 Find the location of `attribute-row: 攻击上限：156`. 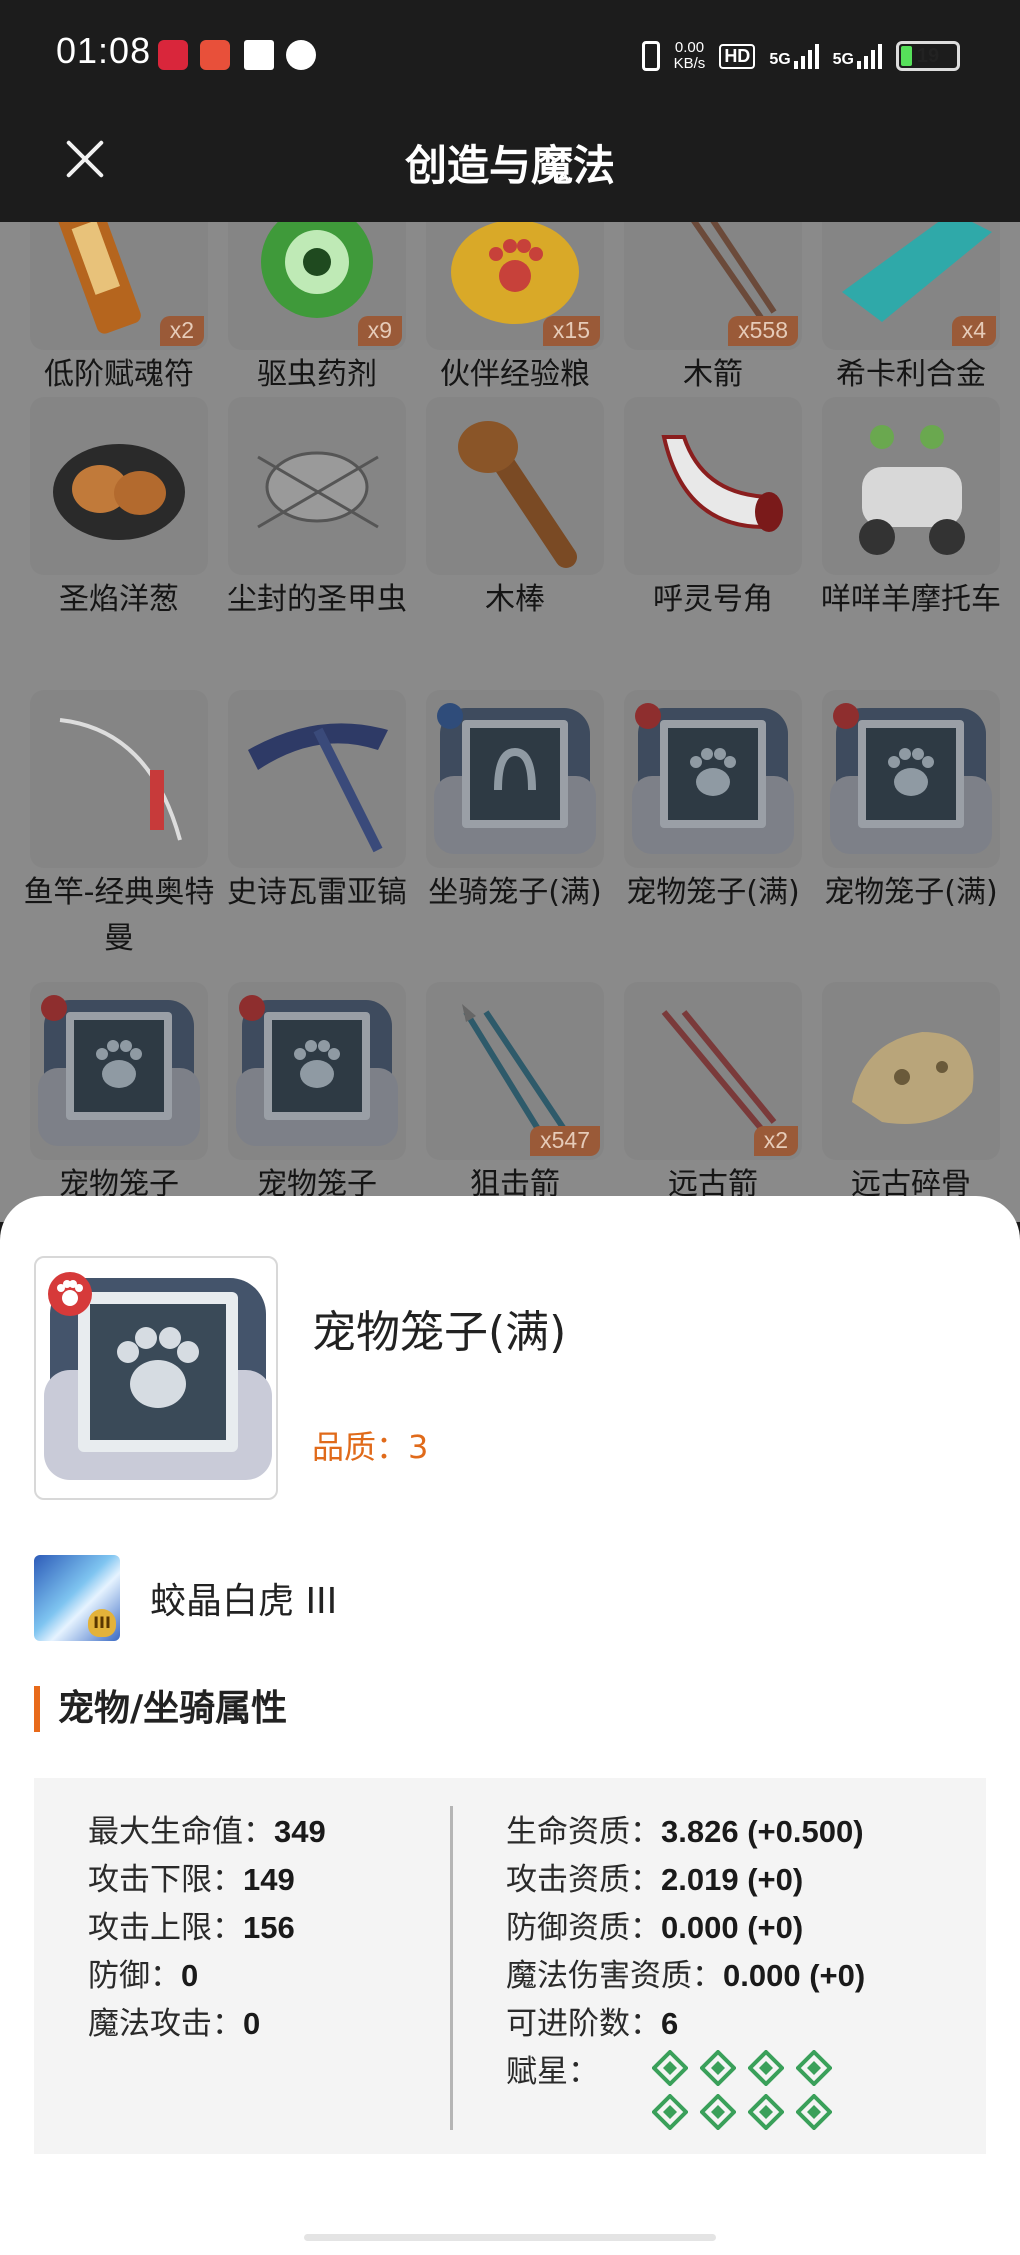

attribute-row: 攻击上限：156 is located at coordinates (207, 1928).